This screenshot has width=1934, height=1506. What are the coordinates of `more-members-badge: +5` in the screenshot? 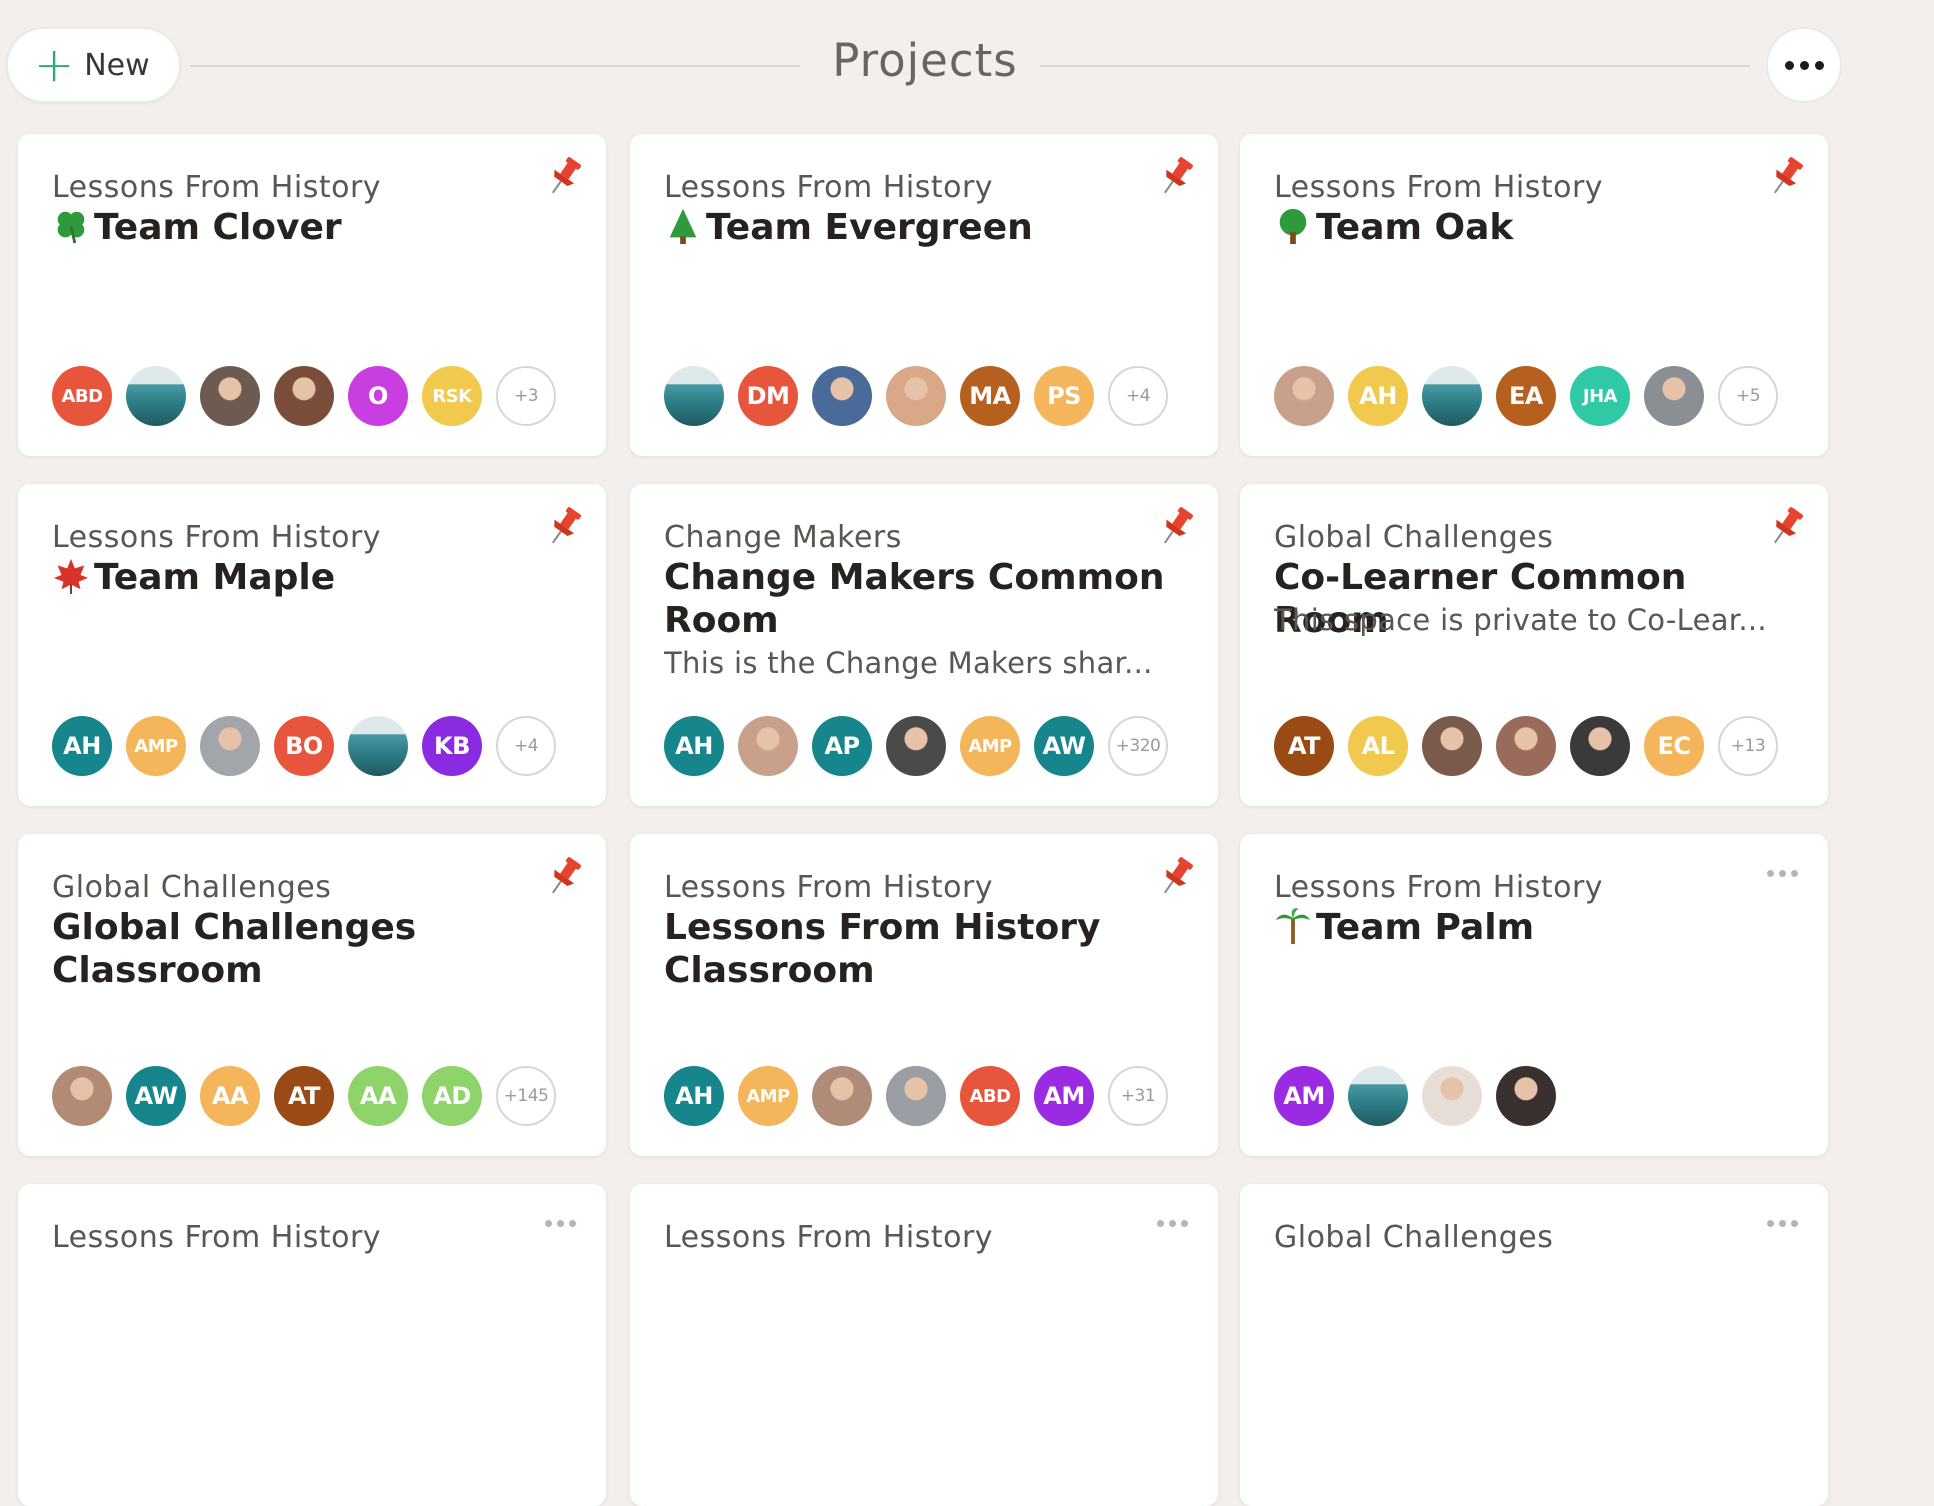 It's located at (1748, 396).